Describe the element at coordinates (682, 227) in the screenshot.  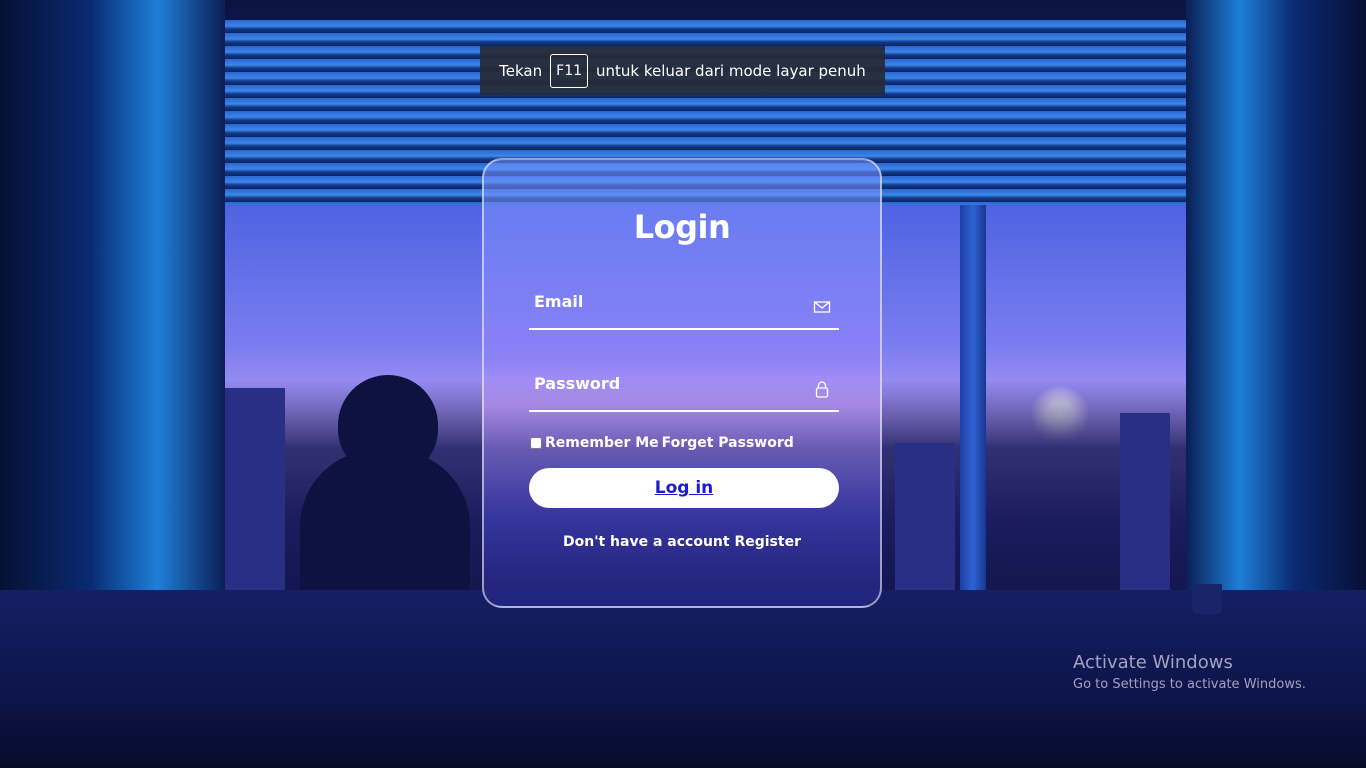
I see `login-title: Login` at that location.